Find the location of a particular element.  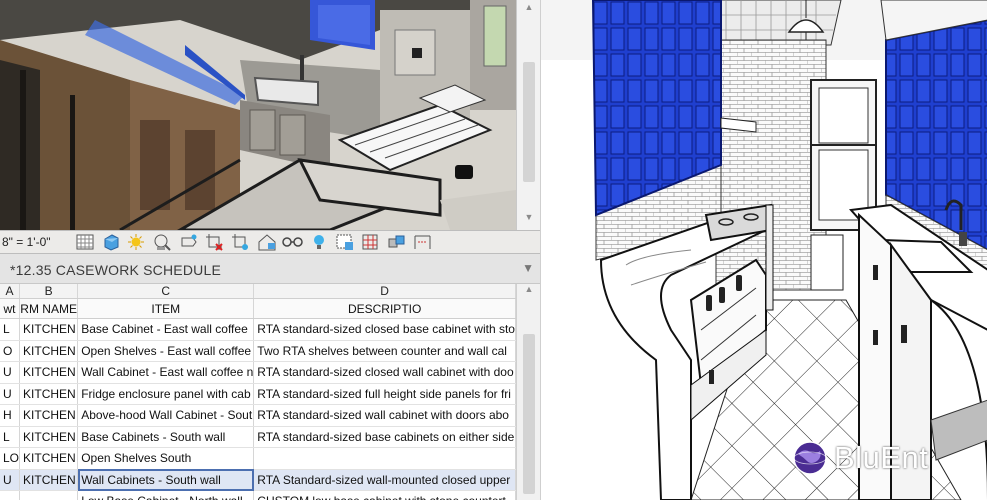

view-scale: 8" = 1'-0" is located at coordinates (36, 242).